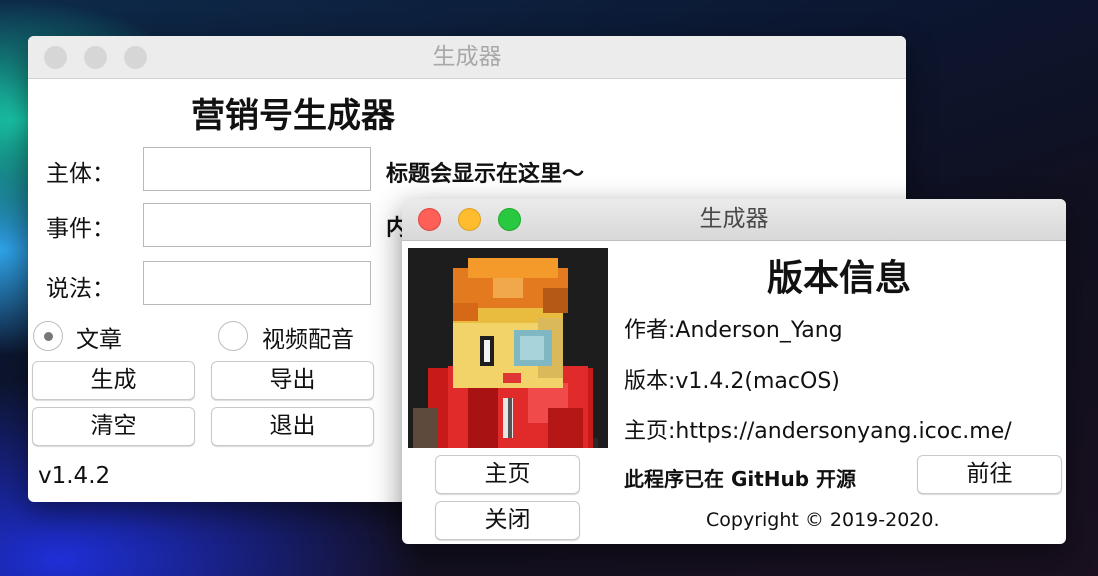  Describe the element at coordinates (732, 381) in the screenshot. I see `version-text: 版本:v1.4.2(macOS)` at that location.